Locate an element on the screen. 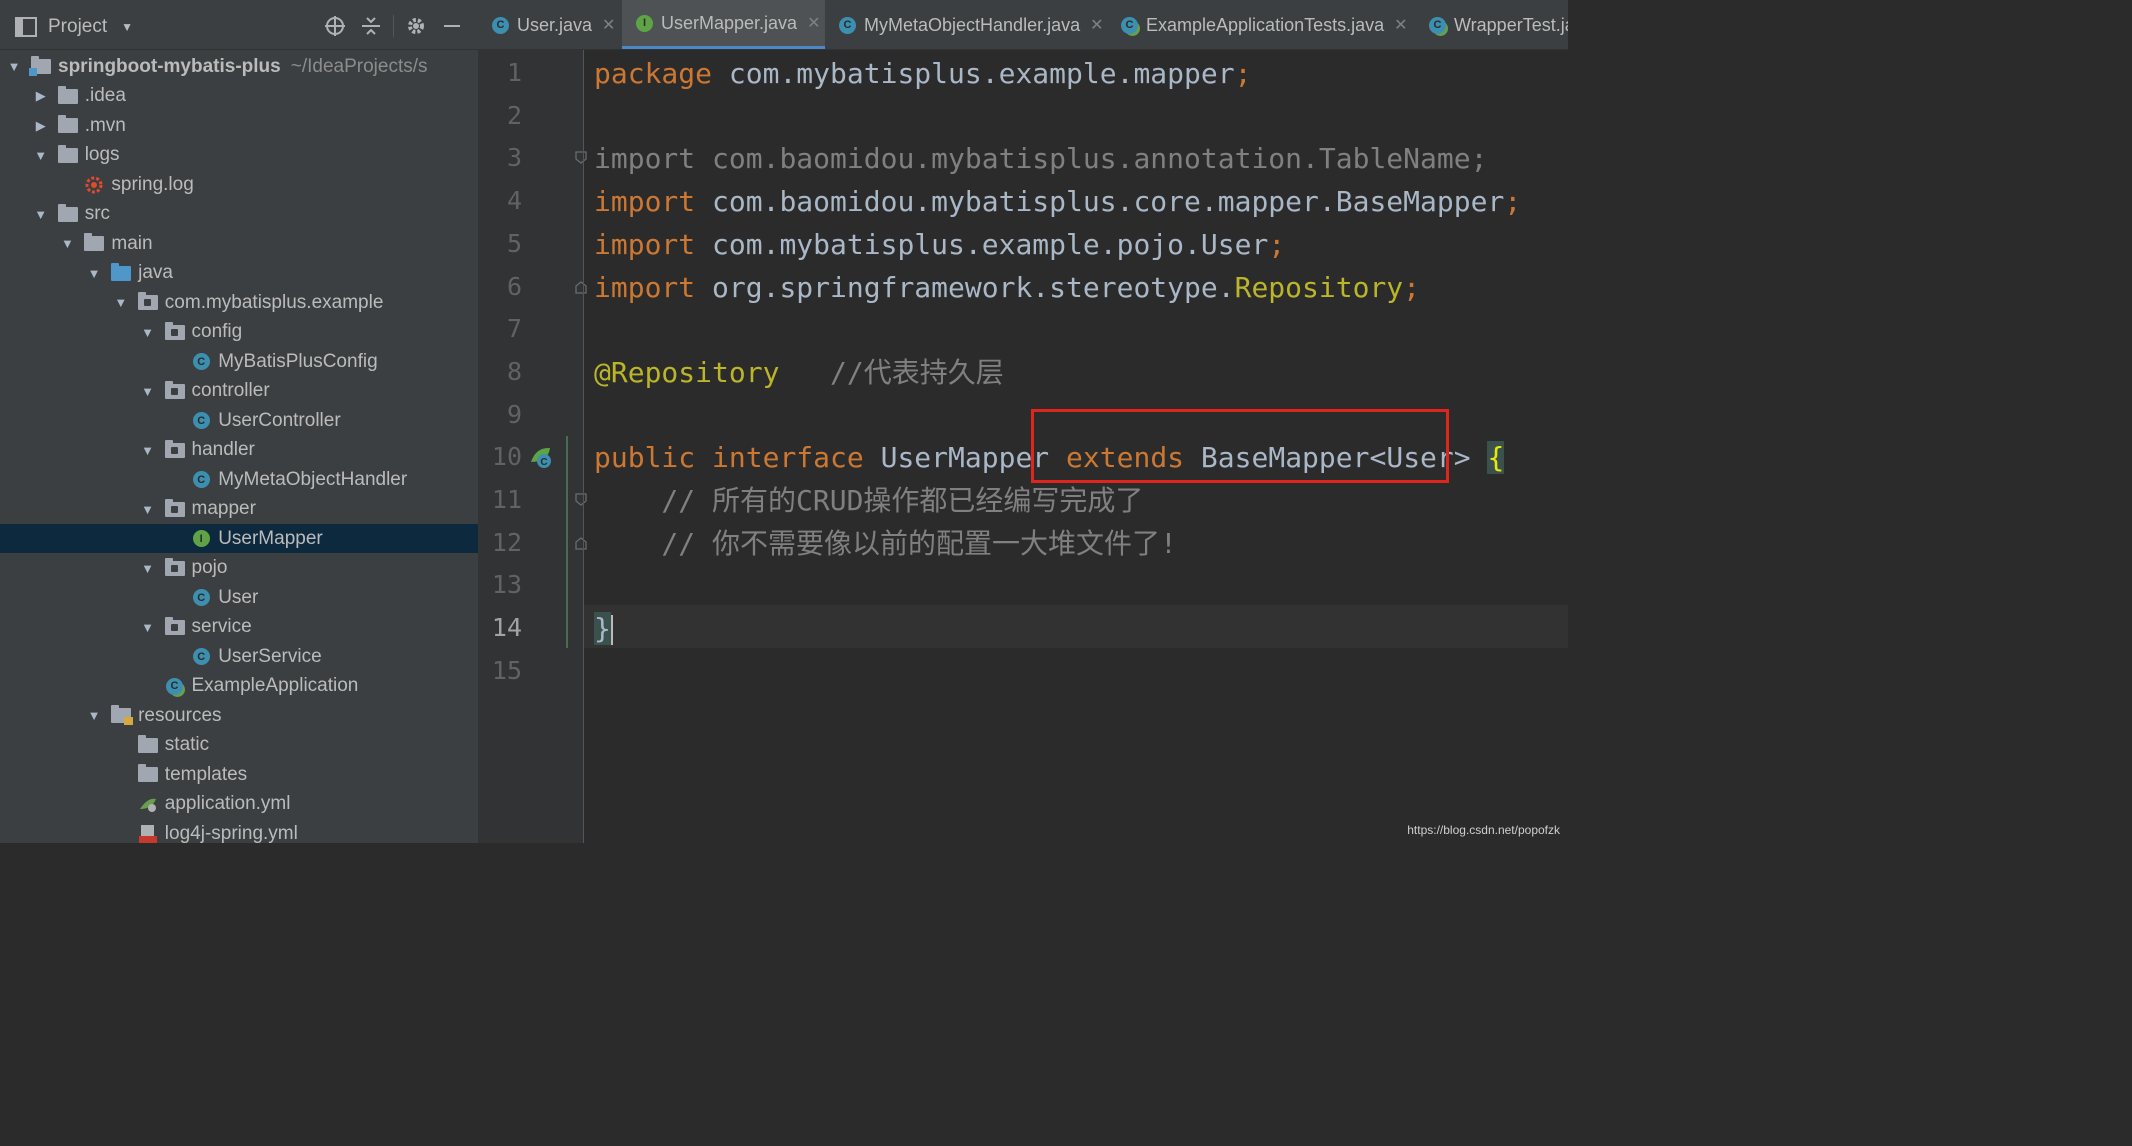 Image resolution: width=2132 pixels, height=1146 pixels. package-name: com.mybatisplus.example.mapper is located at coordinates (973, 73).